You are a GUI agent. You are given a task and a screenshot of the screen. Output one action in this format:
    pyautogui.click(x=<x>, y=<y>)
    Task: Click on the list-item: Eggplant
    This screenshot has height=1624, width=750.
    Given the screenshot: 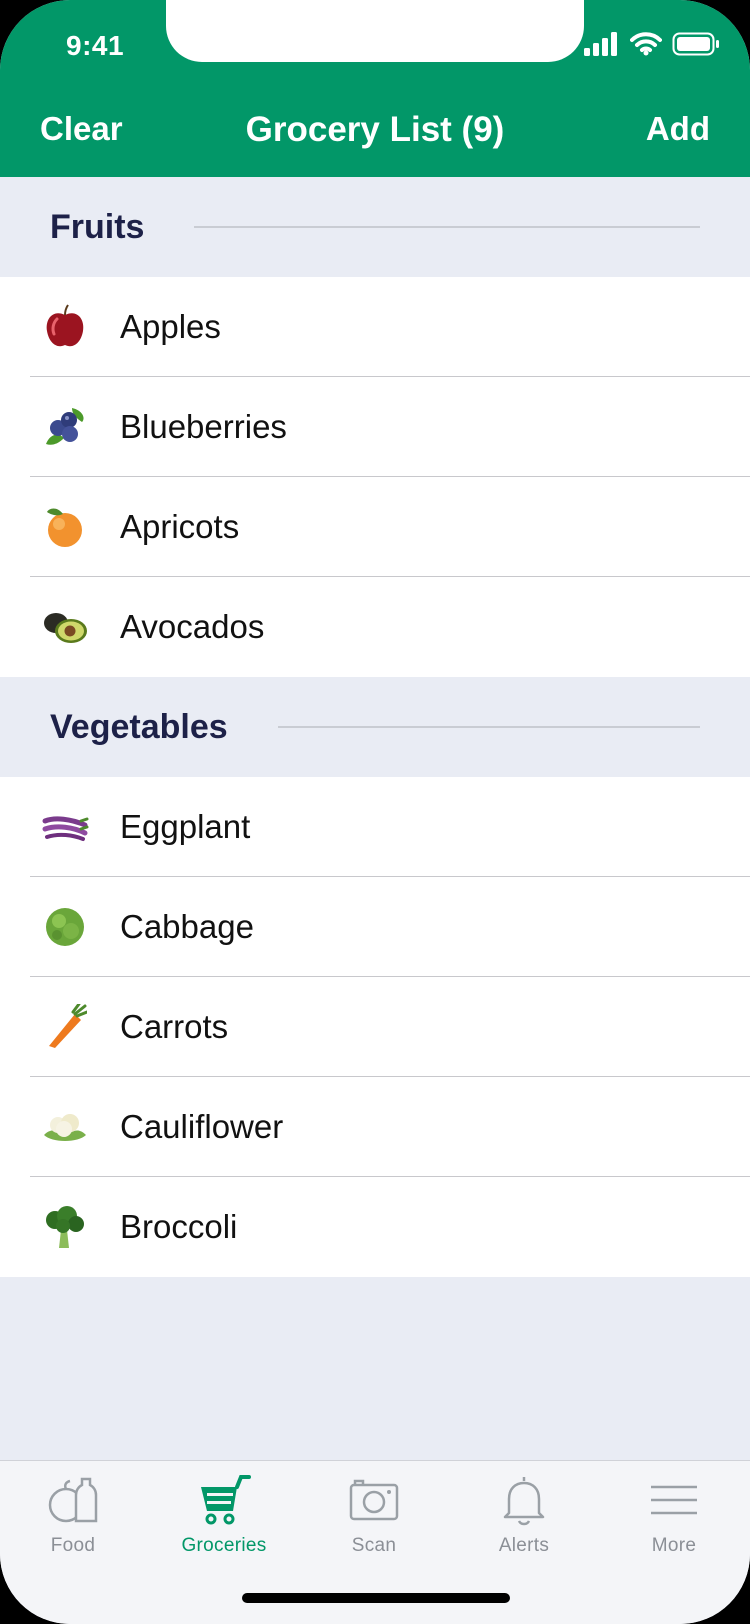 What is the action you would take?
    pyautogui.click(x=375, y=827)
    